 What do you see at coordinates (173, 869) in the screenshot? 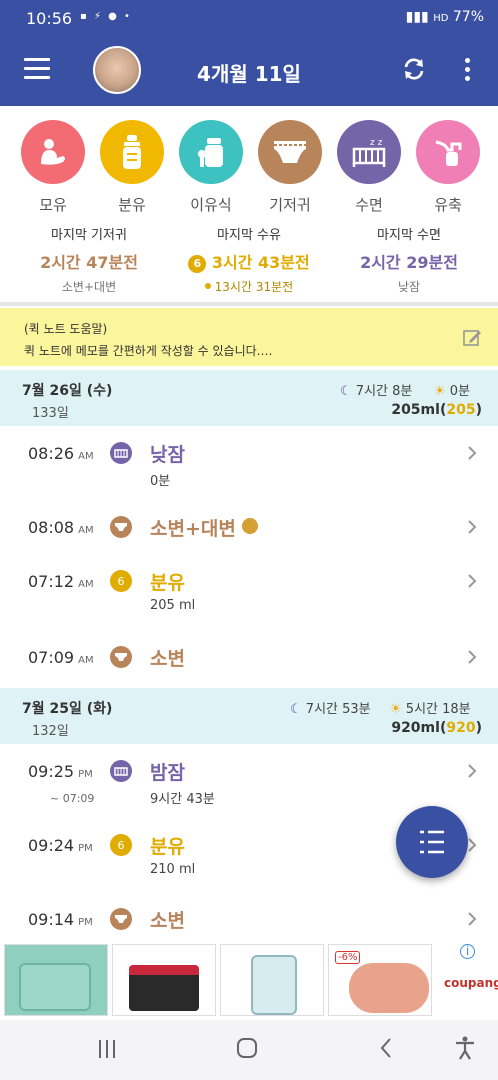
I see `entry-detail: 210 ml` at bounding box center [173, 869].